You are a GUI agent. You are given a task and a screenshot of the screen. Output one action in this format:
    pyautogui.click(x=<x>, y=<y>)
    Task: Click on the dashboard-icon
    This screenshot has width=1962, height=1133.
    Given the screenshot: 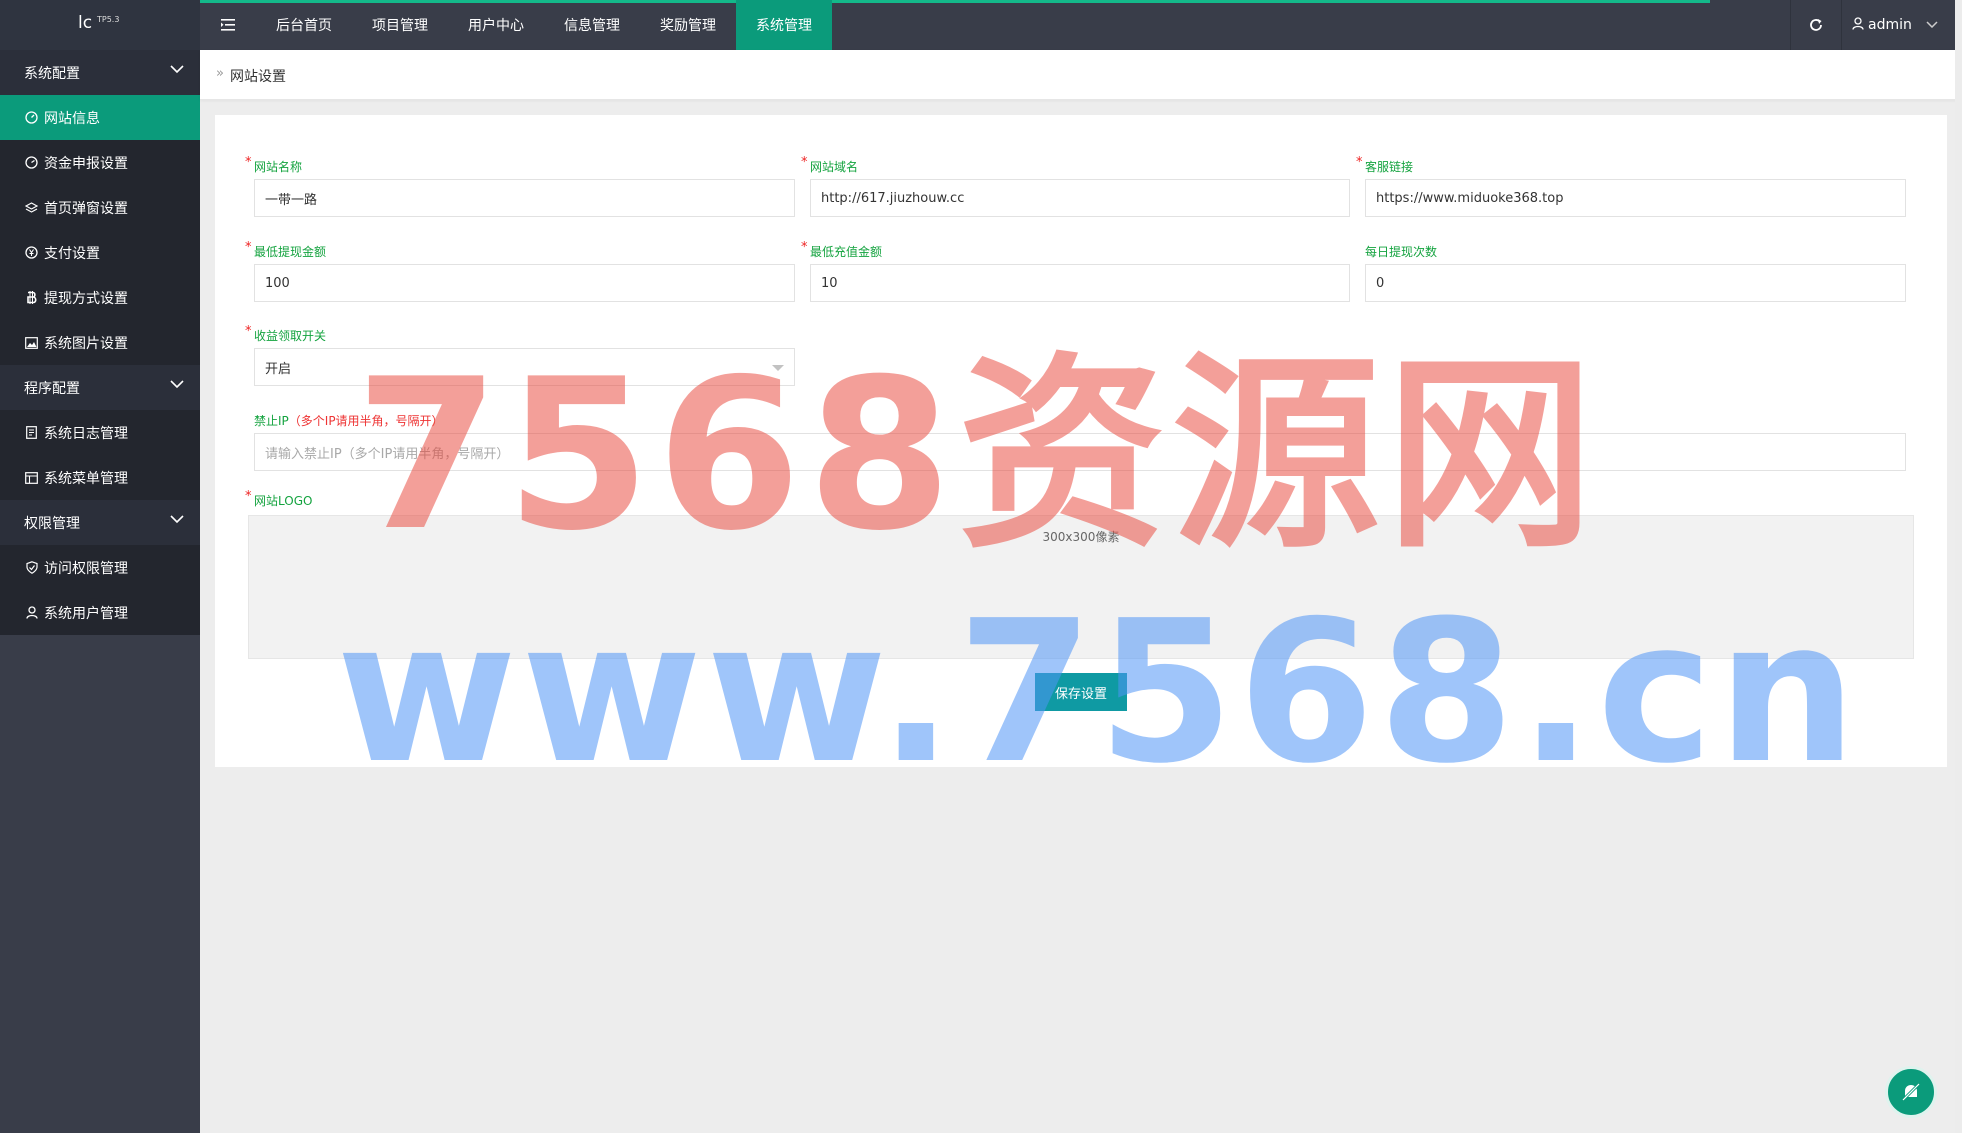 What is the action you would take?
    pyautogui.click(x=31, y=117)
    